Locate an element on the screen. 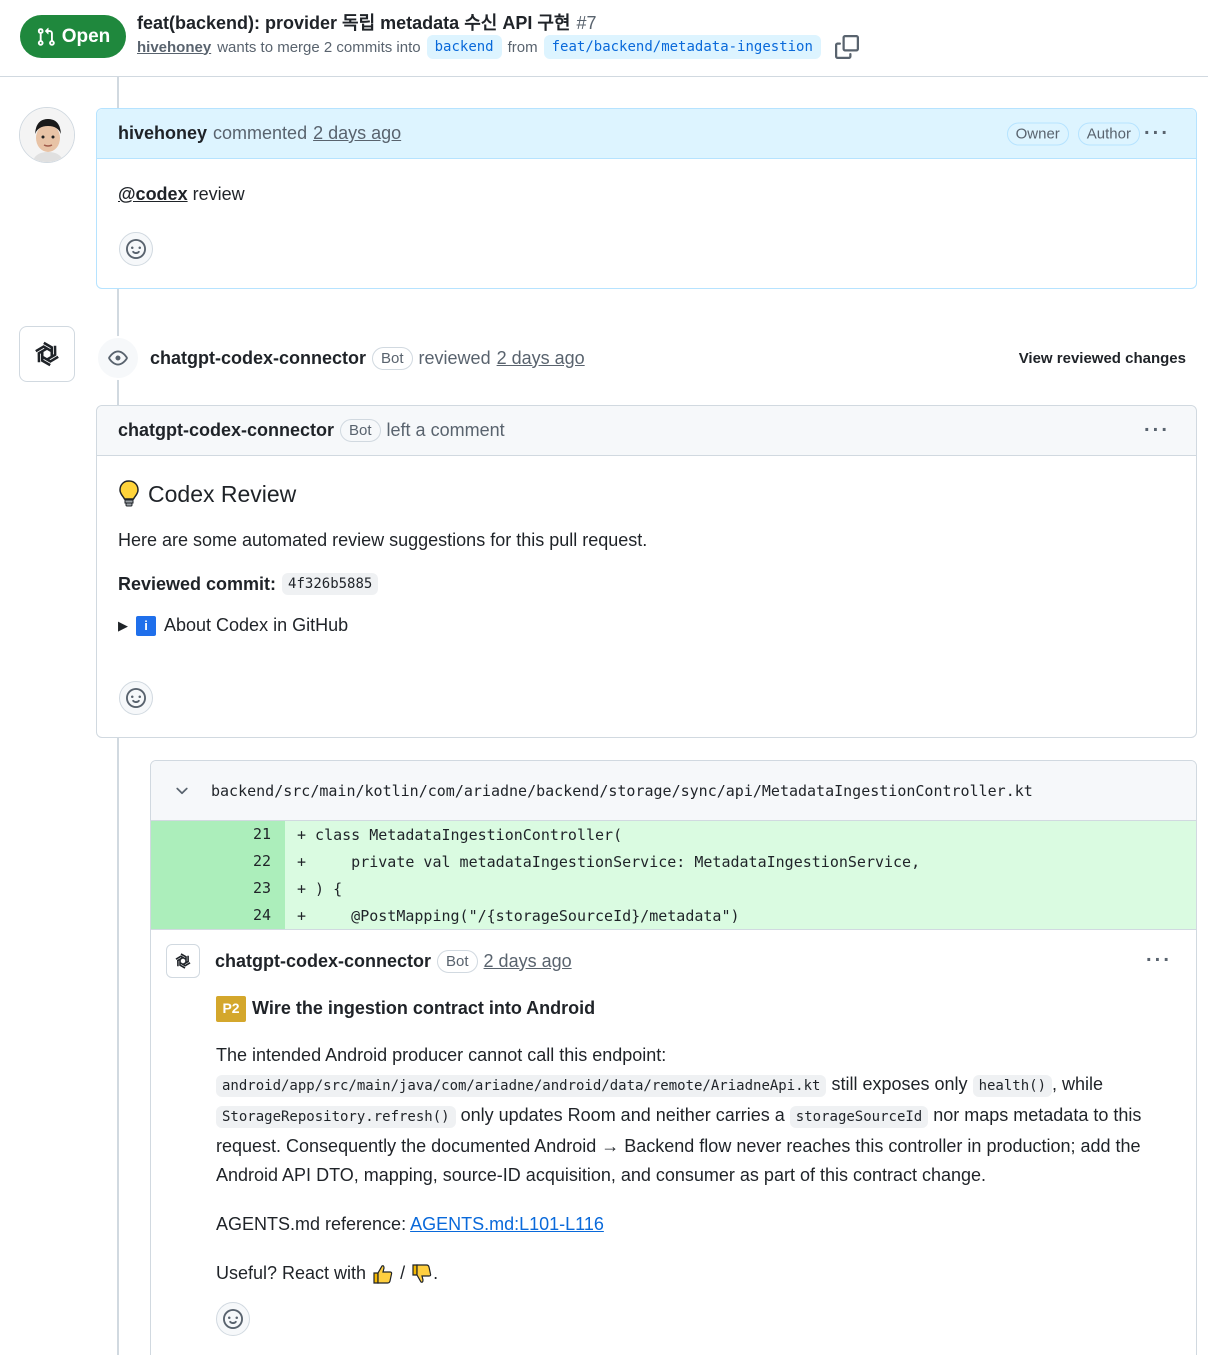 Image resolution: width=1208 pixels, height=1355 pixels. suggestion-text-part: , while is located at coordinates (1078, 1084).